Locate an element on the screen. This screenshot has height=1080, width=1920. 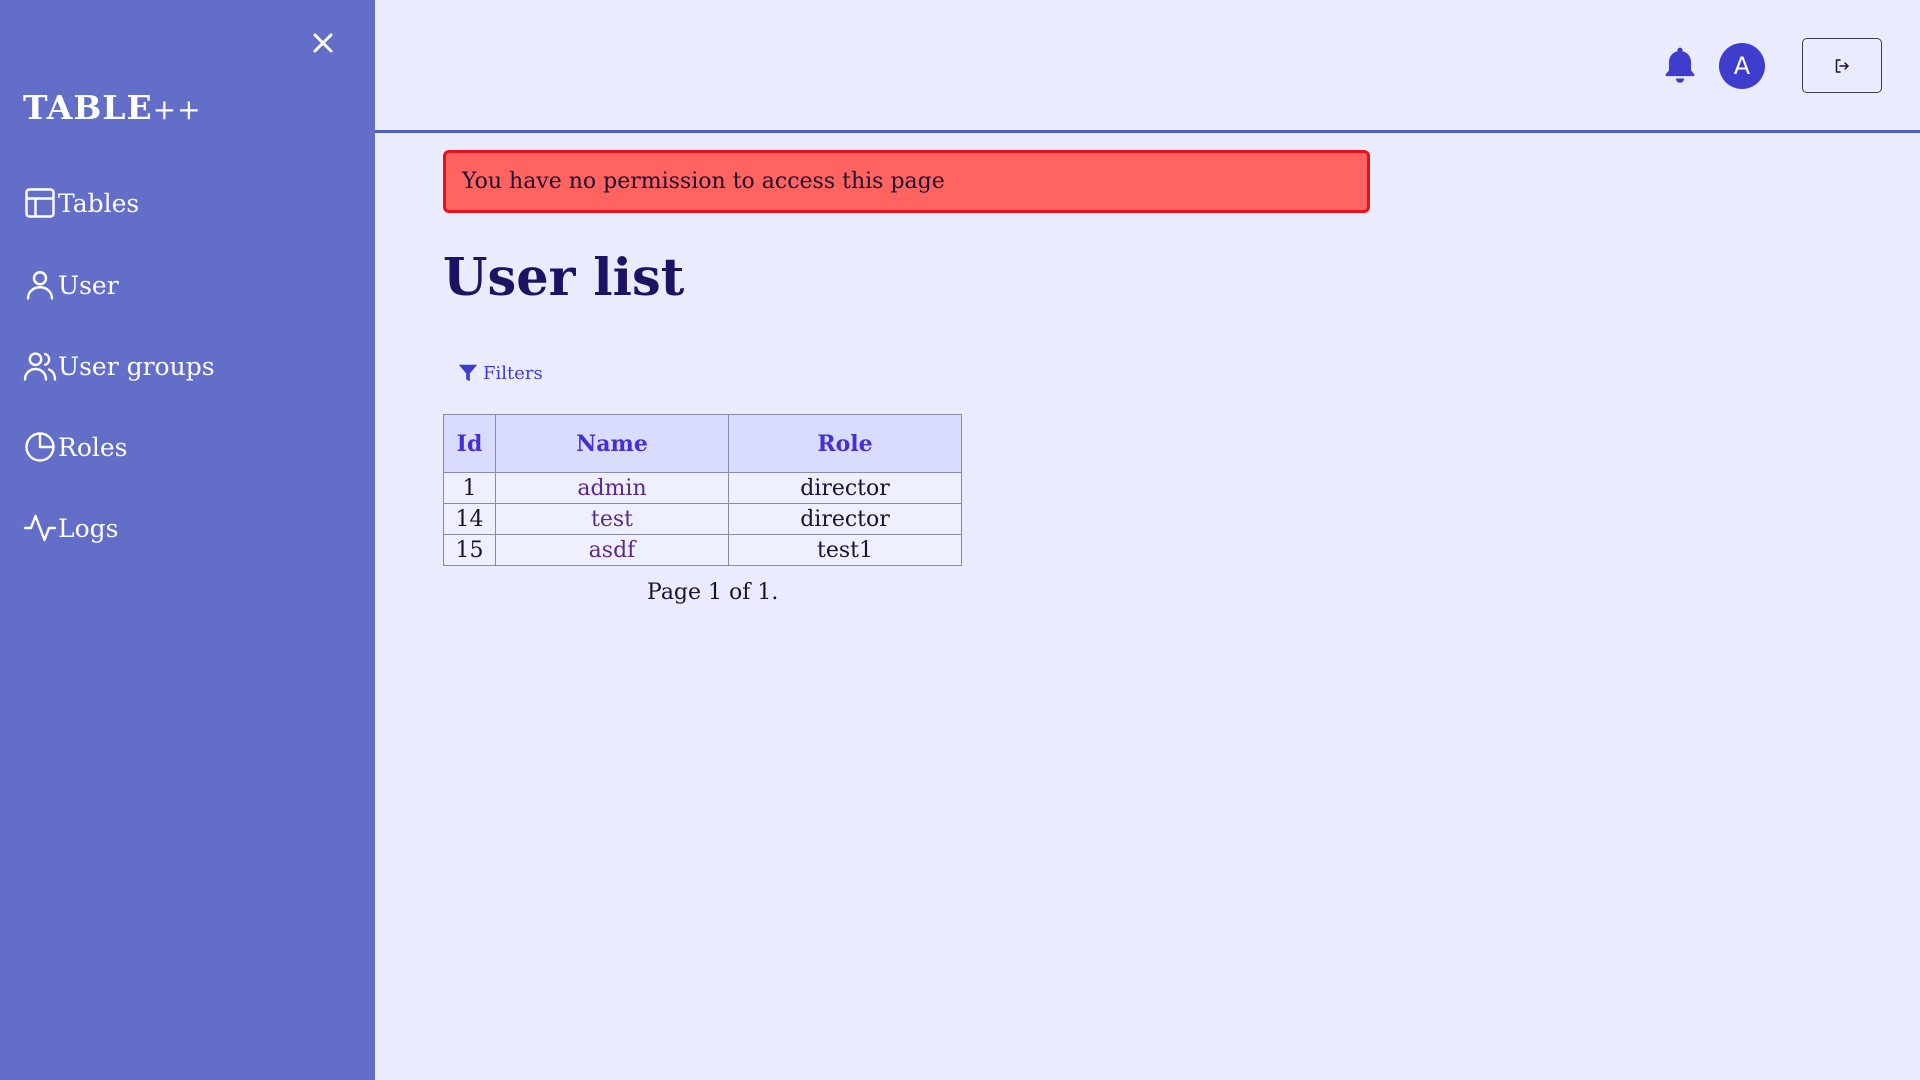
pagination-info: Page 1 of 1. is located at coordinates (713, 592).